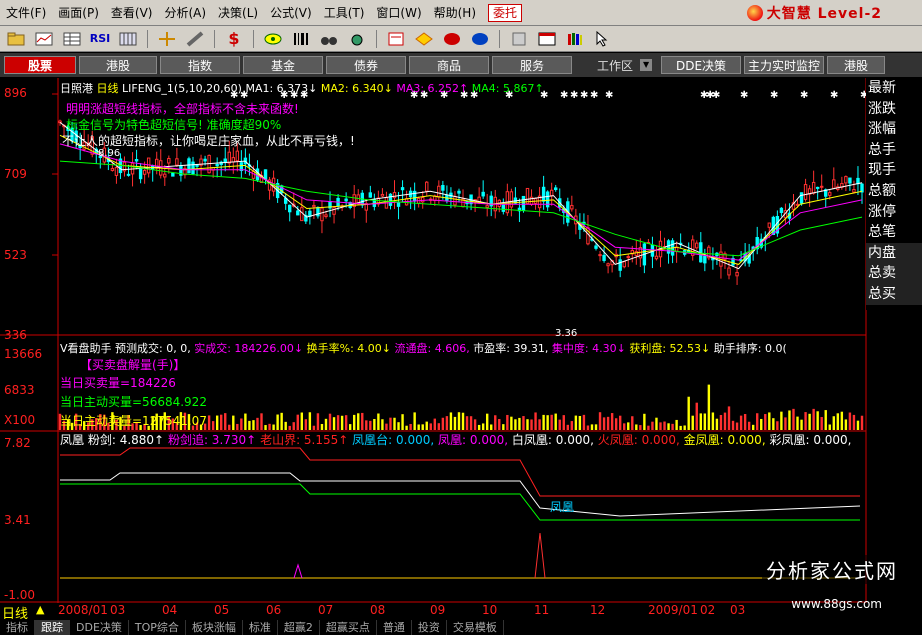 Image resolution: width=922 pixels, height=635 pixels. What do you see at coordinates (894, 253) in the screenshot?
I see `quote-inner-volume: 内盘` at bounding box center [894, 253].